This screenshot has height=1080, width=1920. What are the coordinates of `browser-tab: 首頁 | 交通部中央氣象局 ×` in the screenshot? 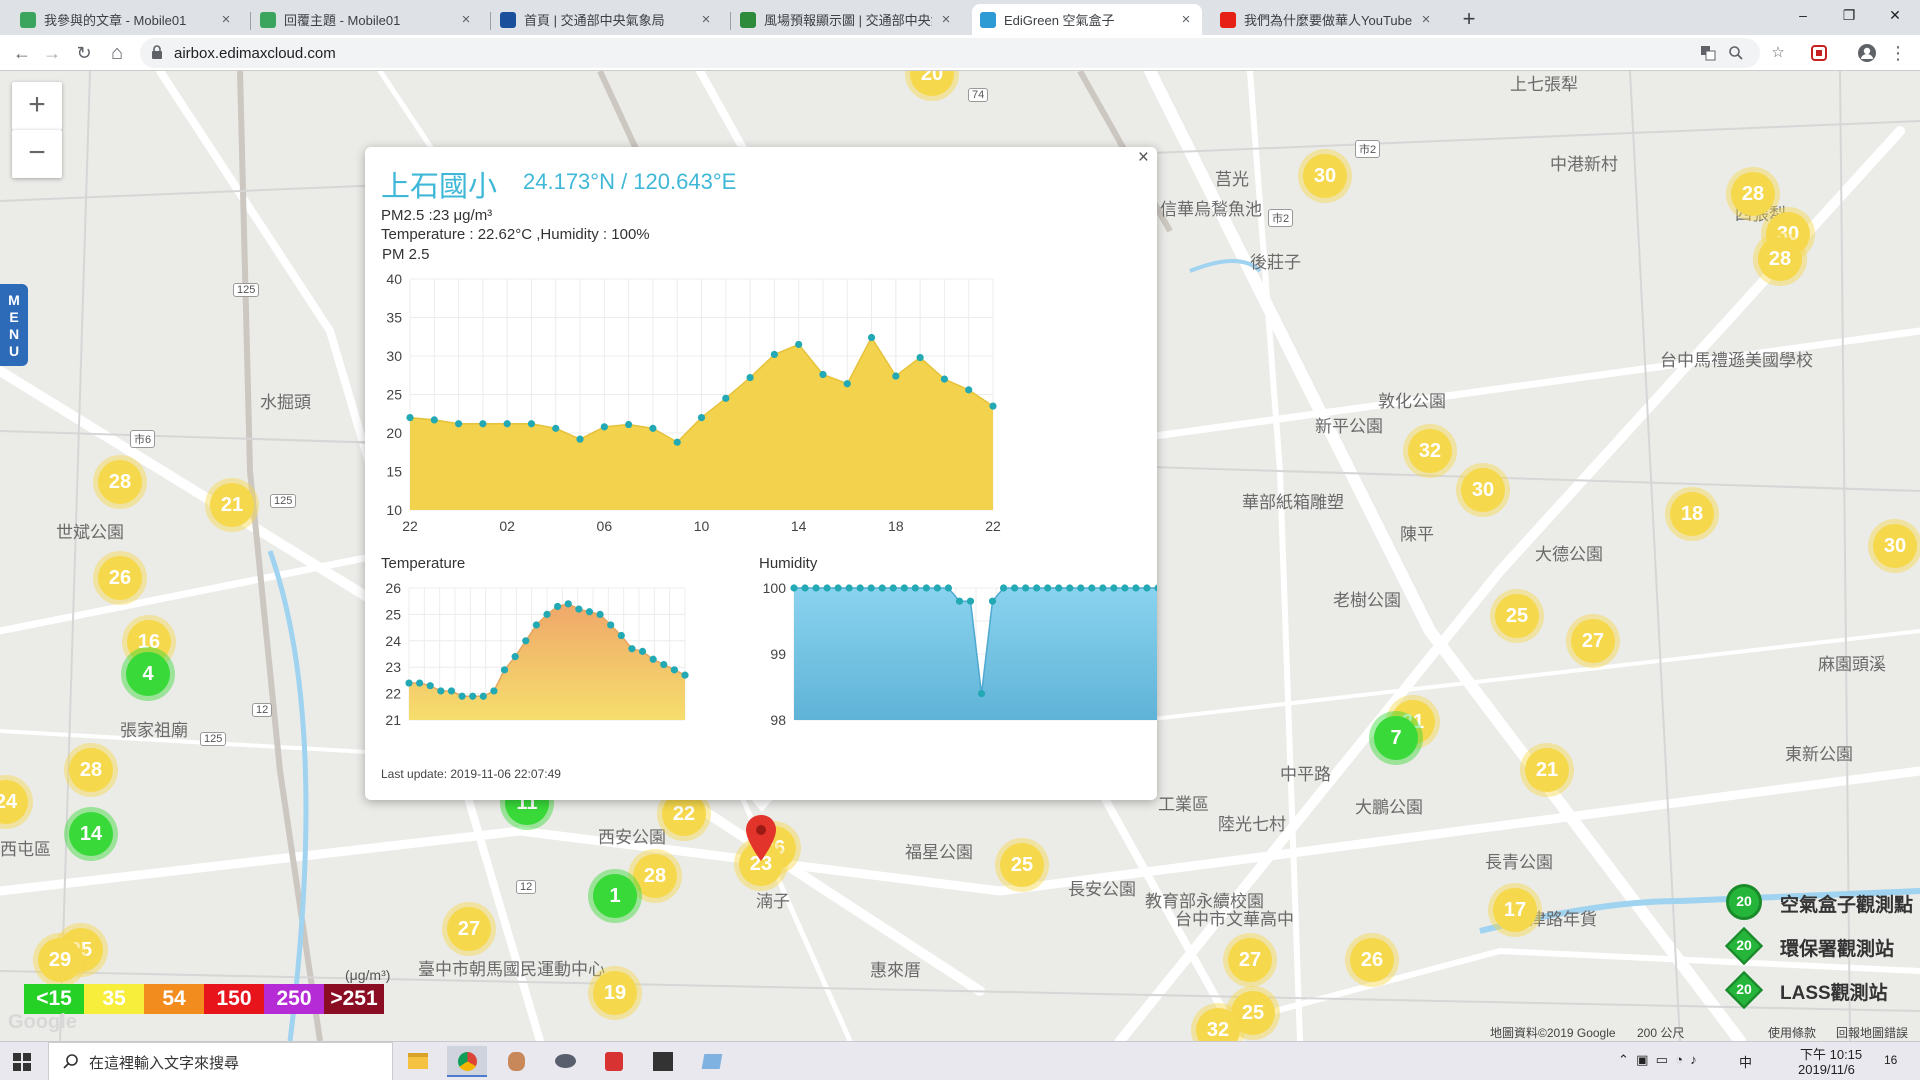 It's located at (607, 19).